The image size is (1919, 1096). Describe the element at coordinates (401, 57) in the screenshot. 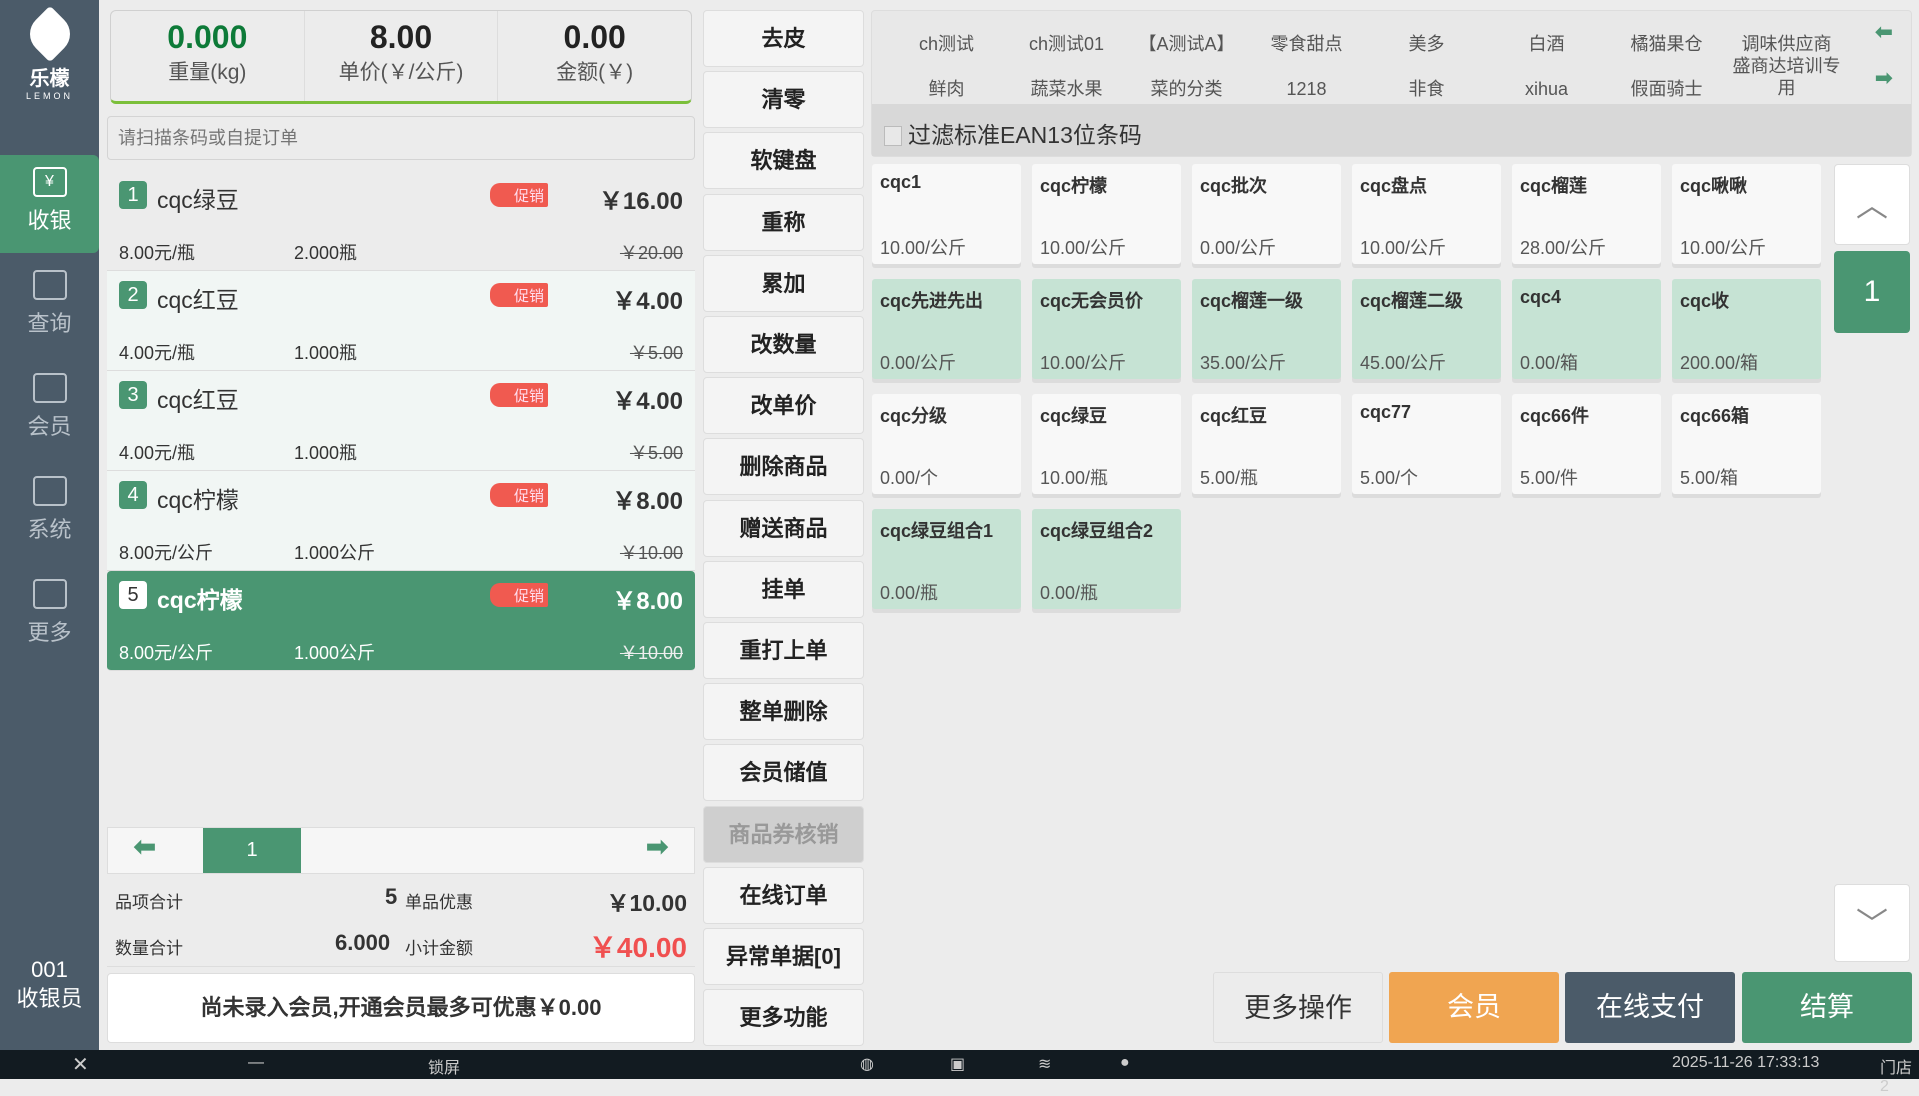

I see `scale-display: 0.000 重量(kg) 8.00 单价(￥/公斤) 0.00 金额(￥)` at that location.